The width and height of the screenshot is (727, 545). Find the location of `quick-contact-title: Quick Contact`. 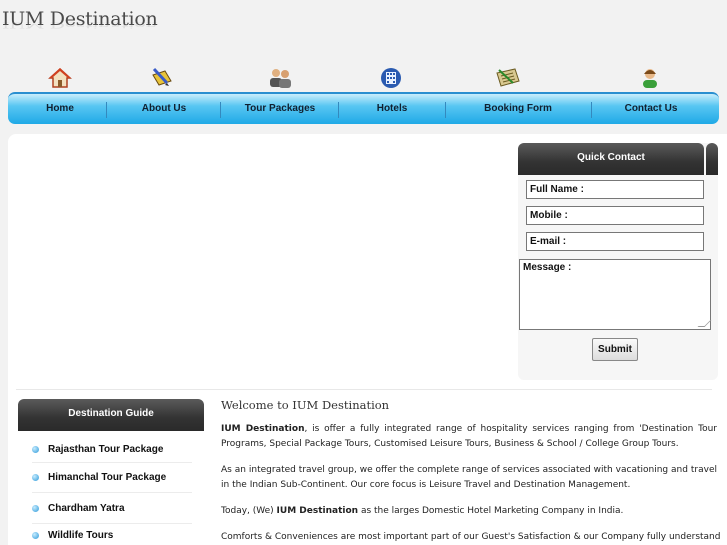

quick-contact-title: Quick Contact is located at coordinates (611, 159).